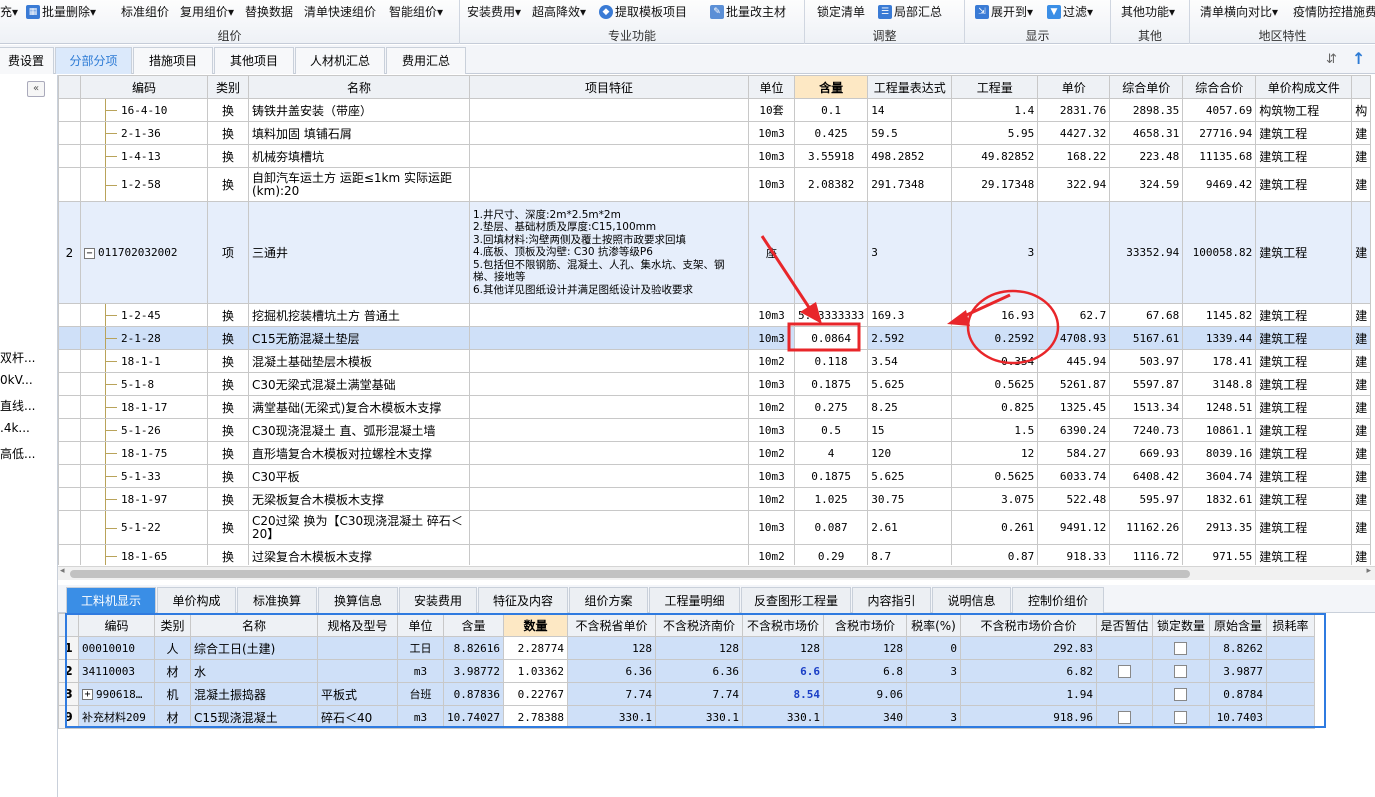 This screenshot has height=797, width=1375. I want to click on ribbon-button-more: 充▾, so click(9, 11).